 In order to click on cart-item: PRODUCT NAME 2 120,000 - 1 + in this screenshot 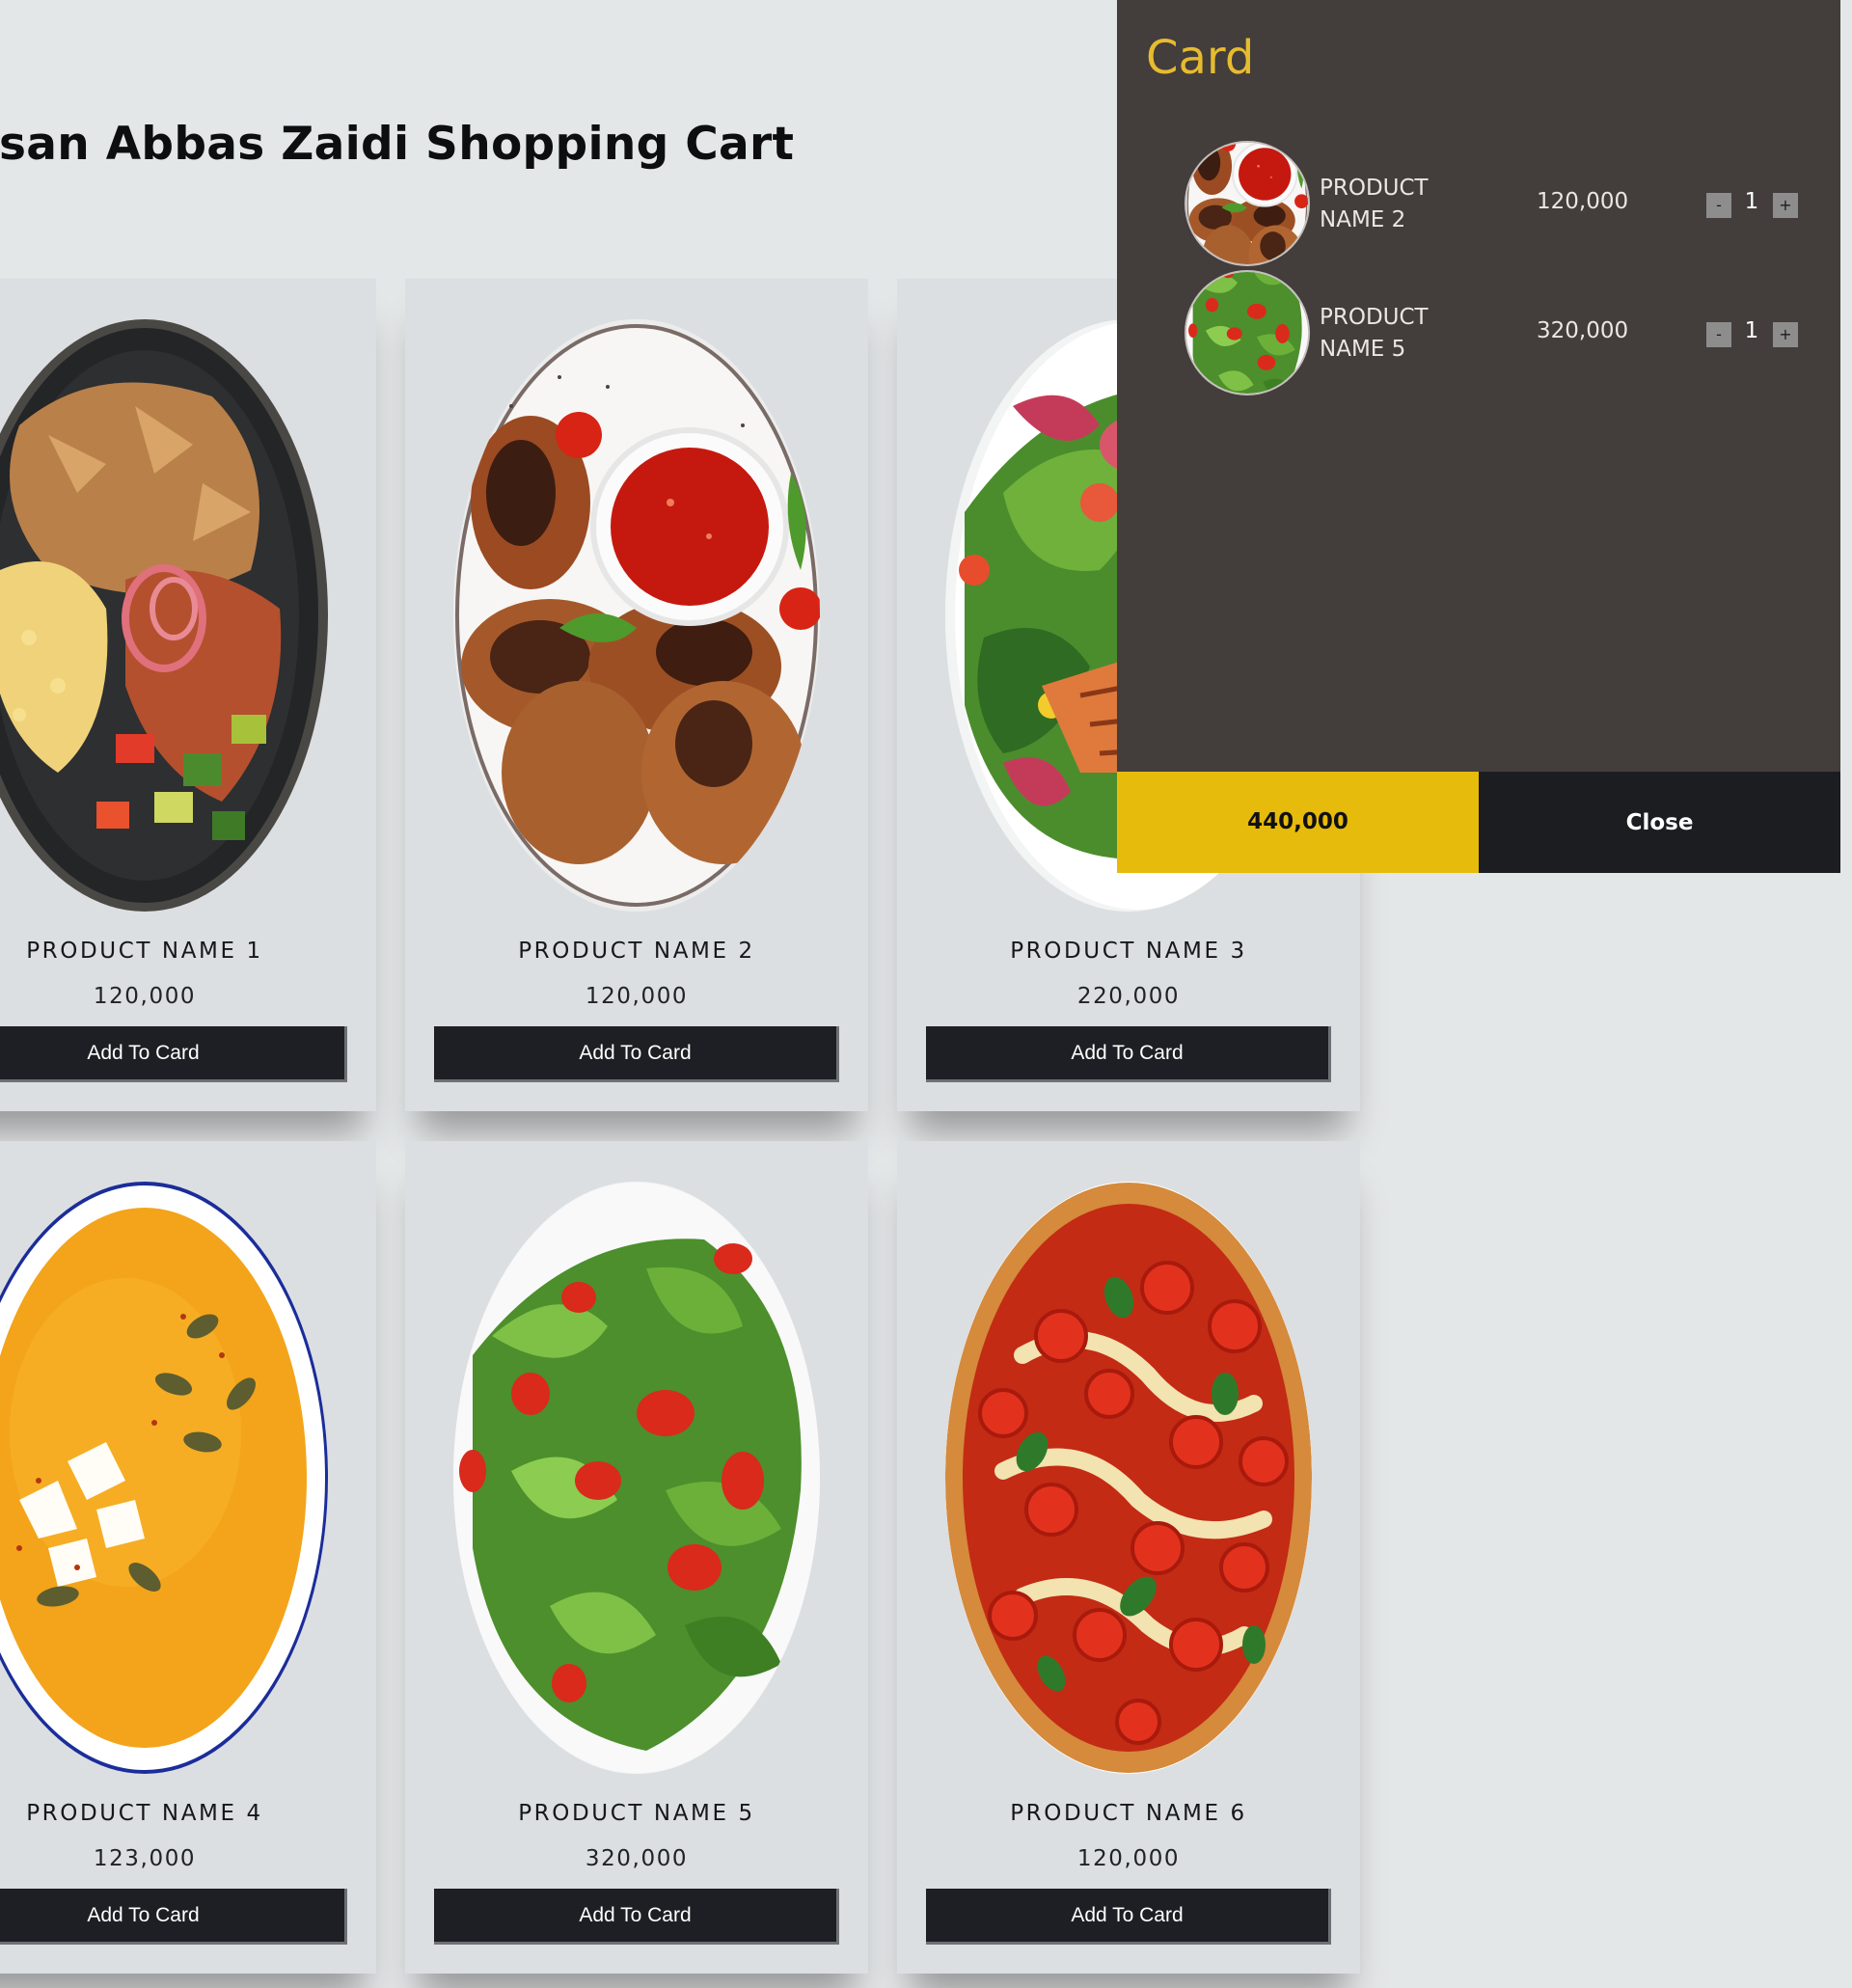, I will do `click(1479, 207)`.